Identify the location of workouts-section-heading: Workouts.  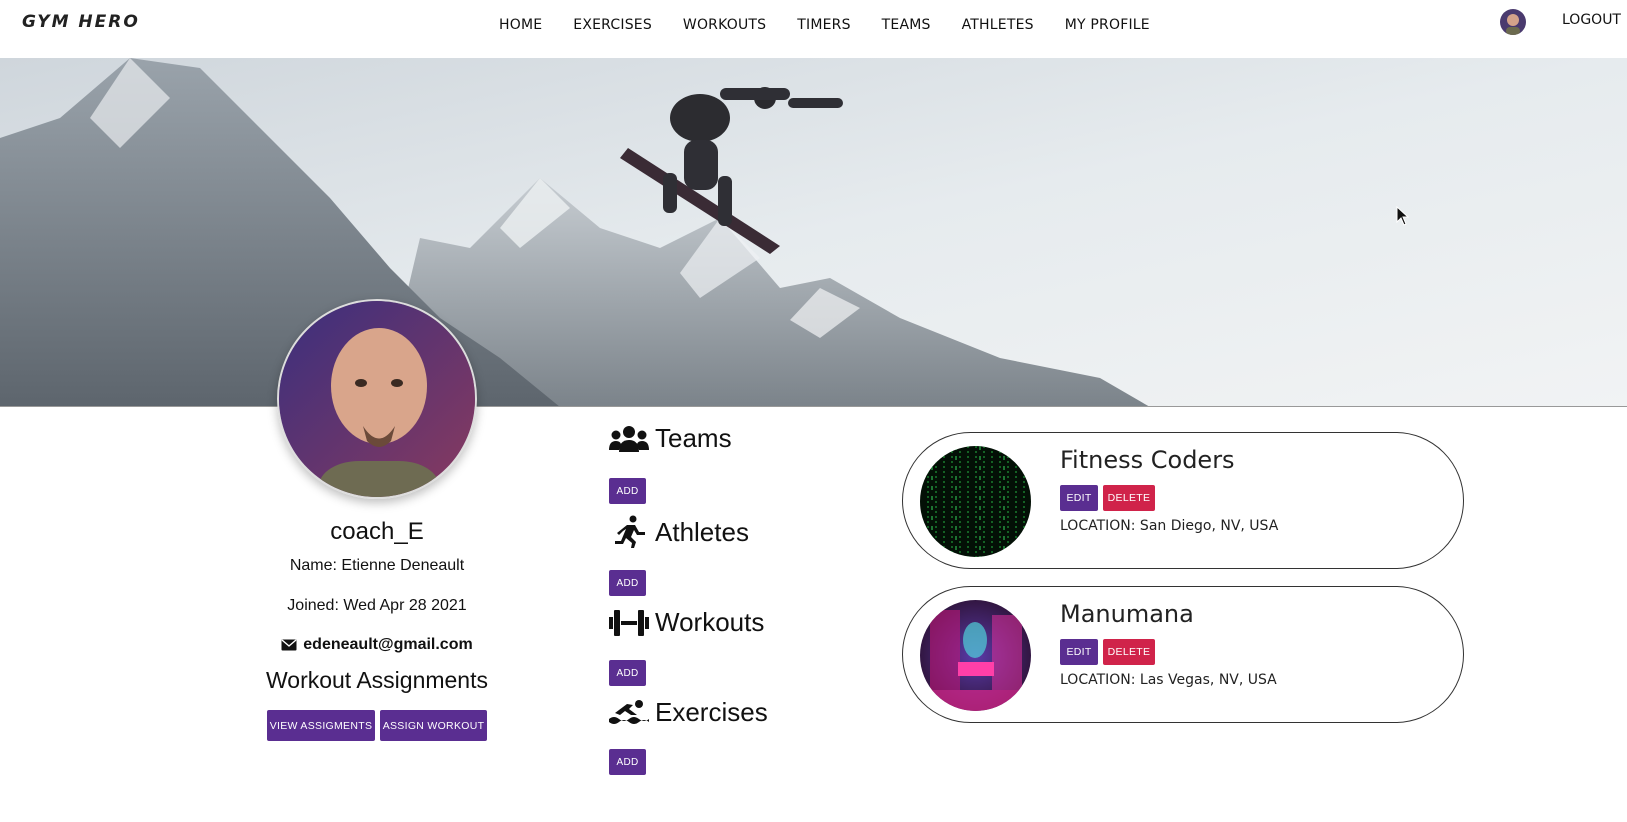
(686, 622).